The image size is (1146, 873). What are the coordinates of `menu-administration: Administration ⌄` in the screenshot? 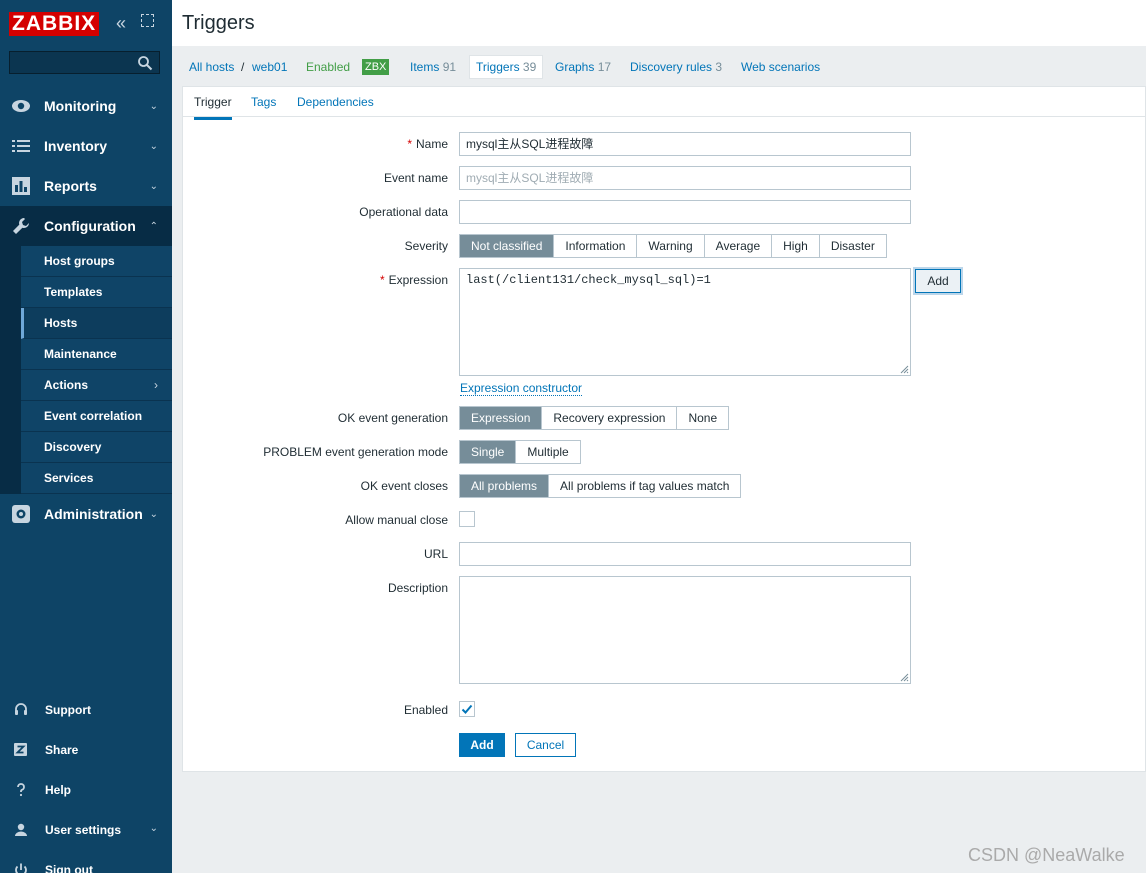 It's located at (86, 514).